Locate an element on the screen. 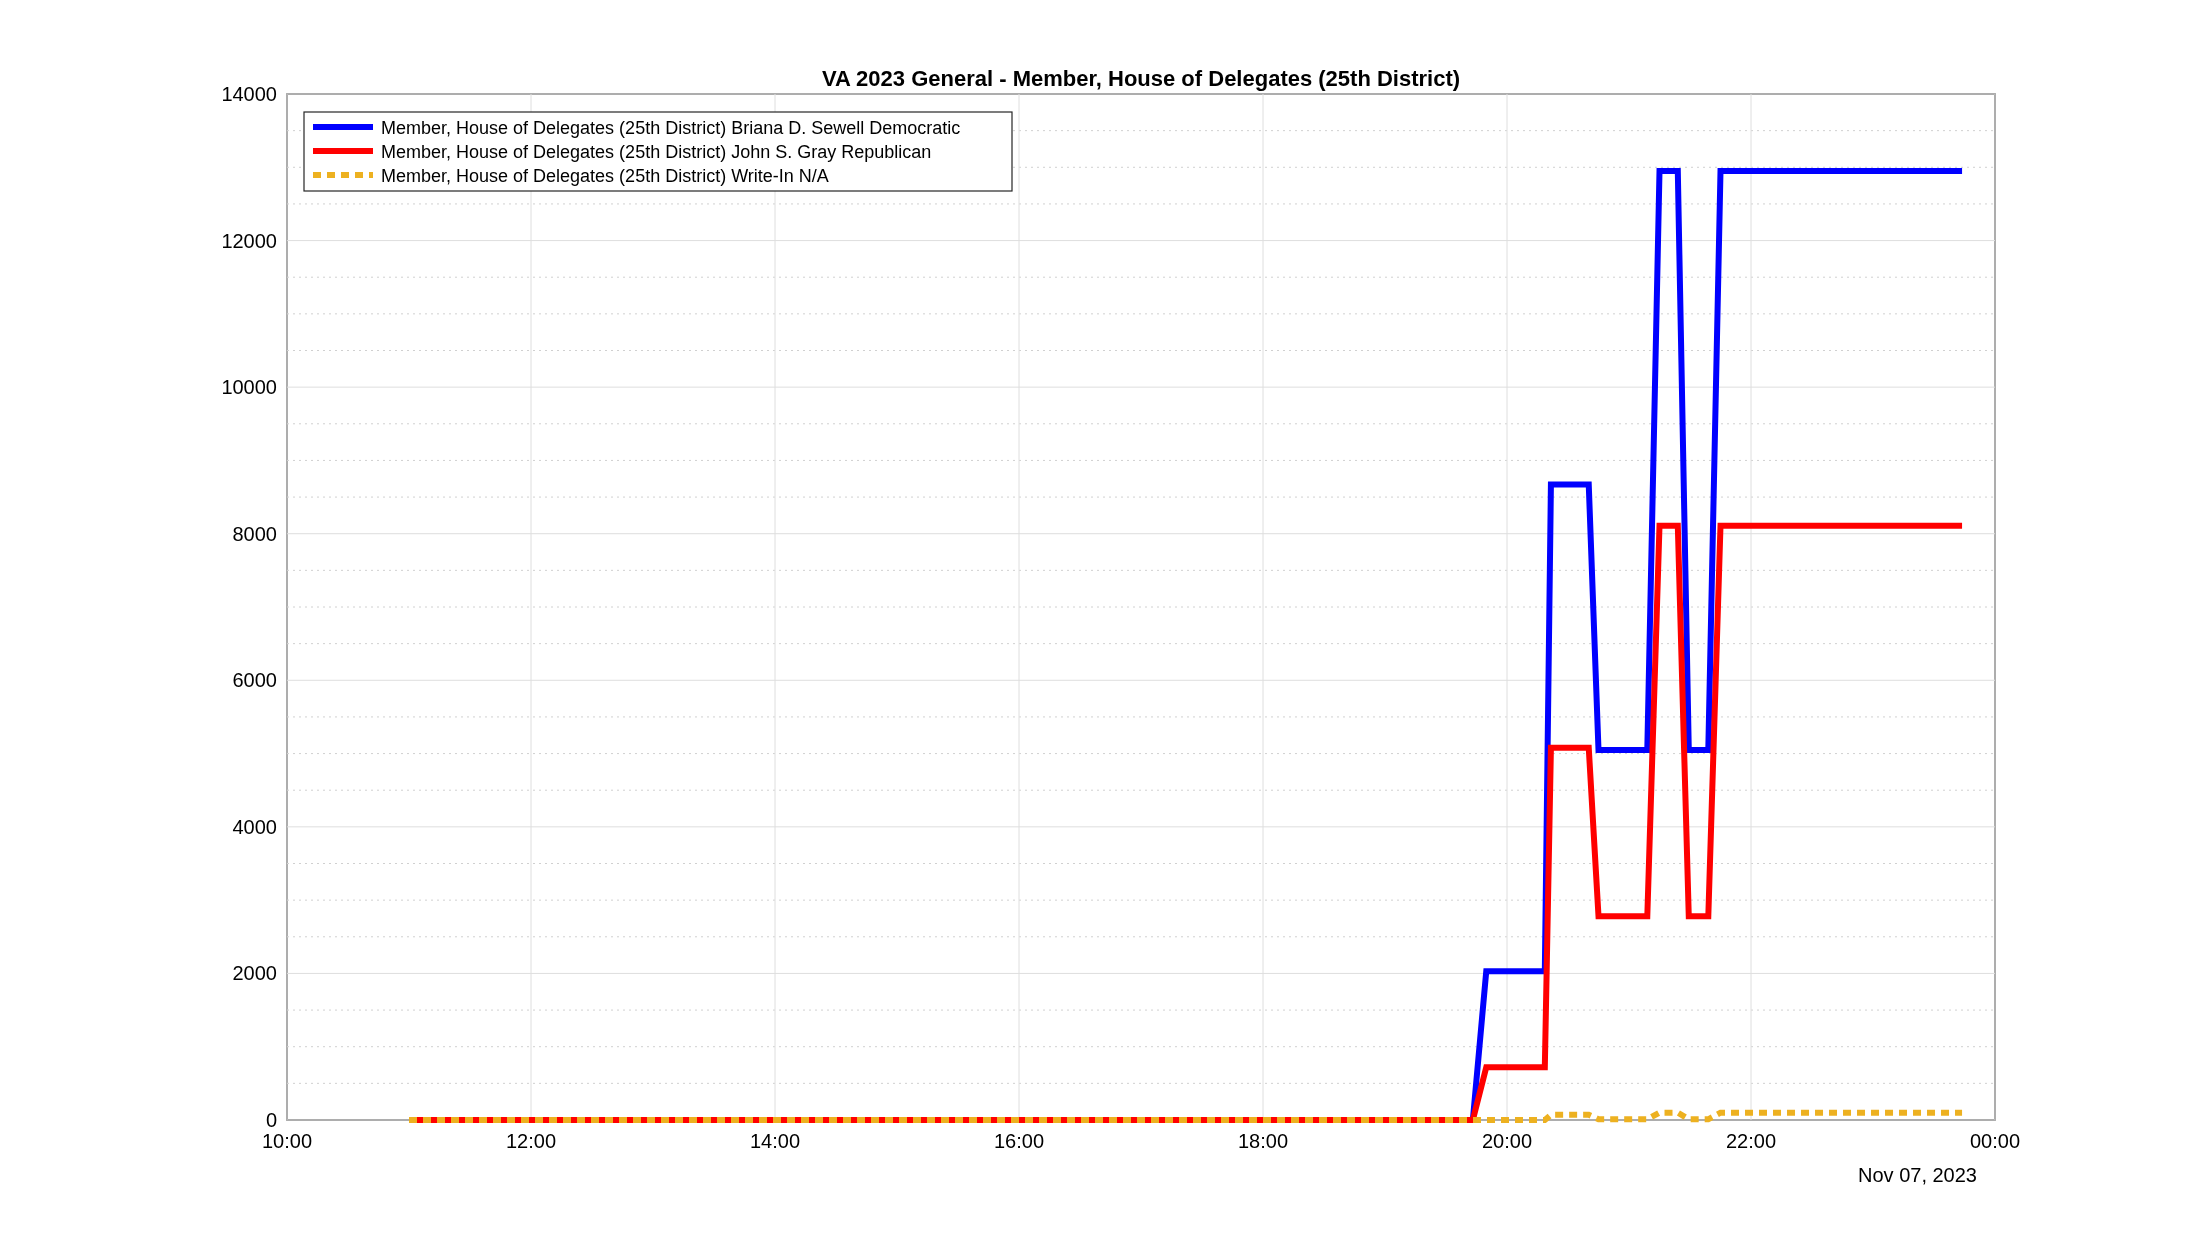 This screenshot has width=2204, height=1258. x-tick-label: 16:00 is located at coordinates (1019, 1141).